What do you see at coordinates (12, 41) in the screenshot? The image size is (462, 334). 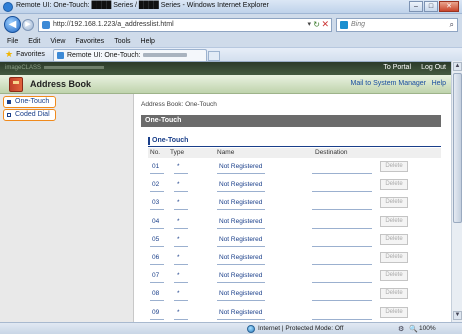 I see `menu-file: File` at bounding box center [12, 41].